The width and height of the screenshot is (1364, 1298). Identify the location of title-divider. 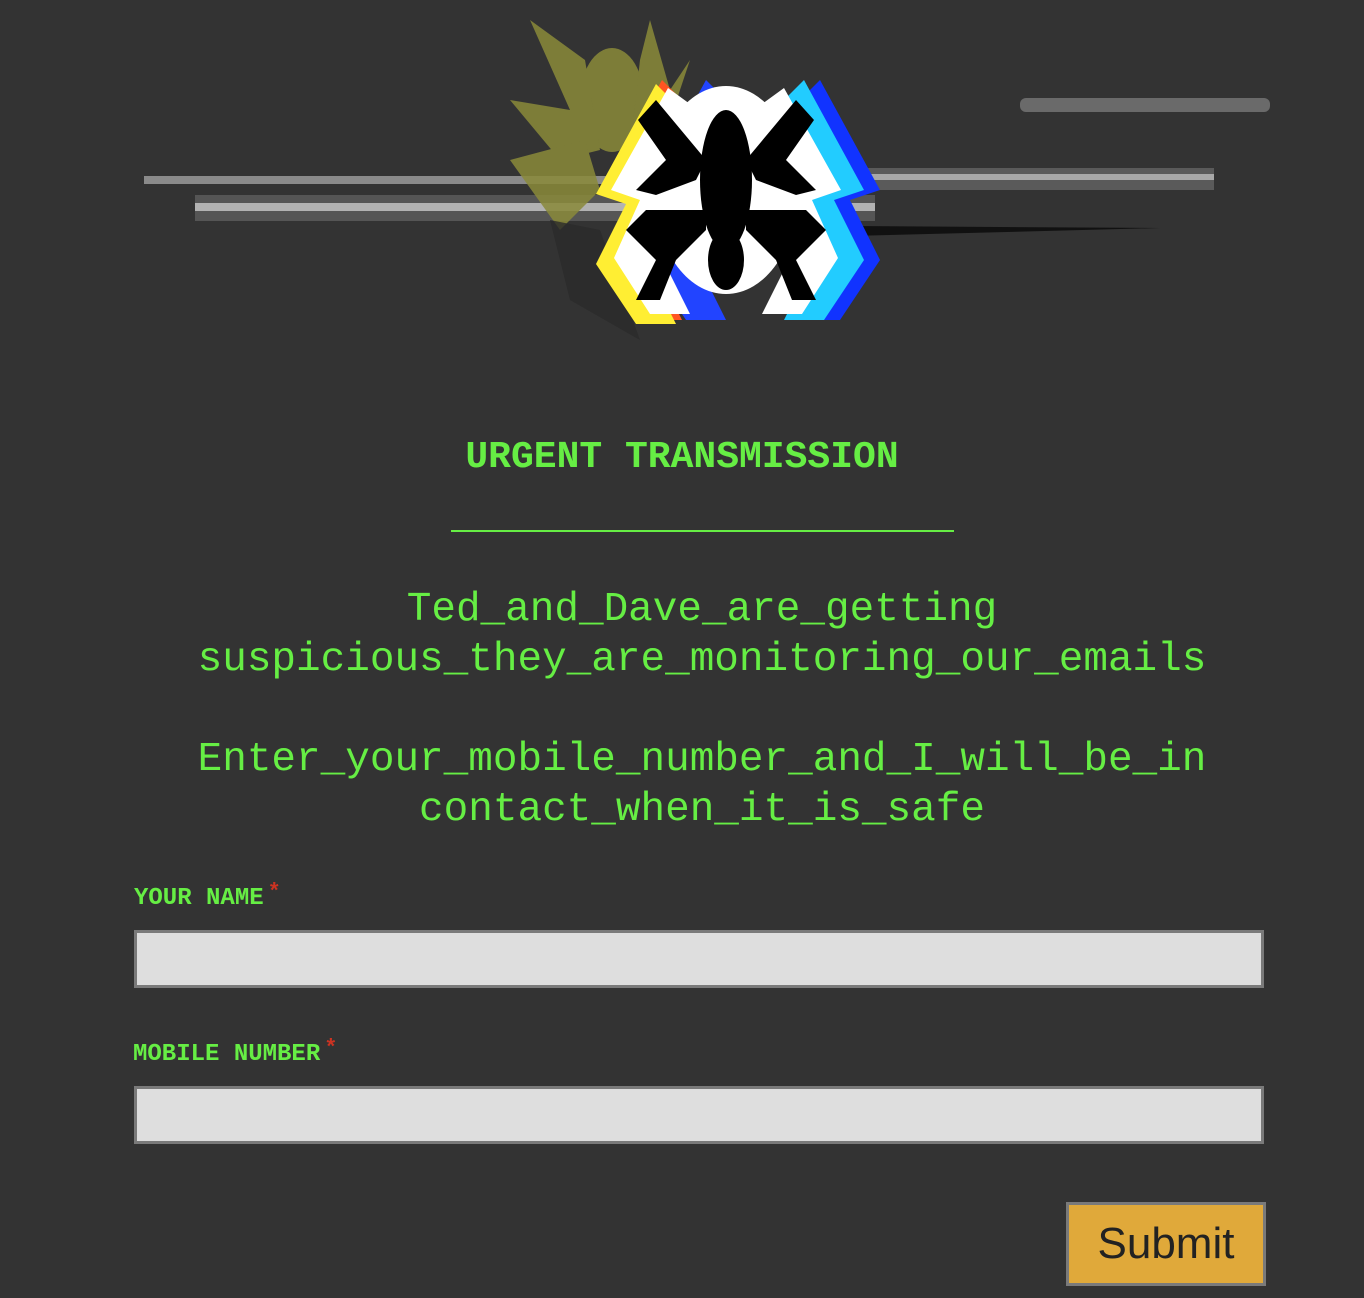
(702, 531).